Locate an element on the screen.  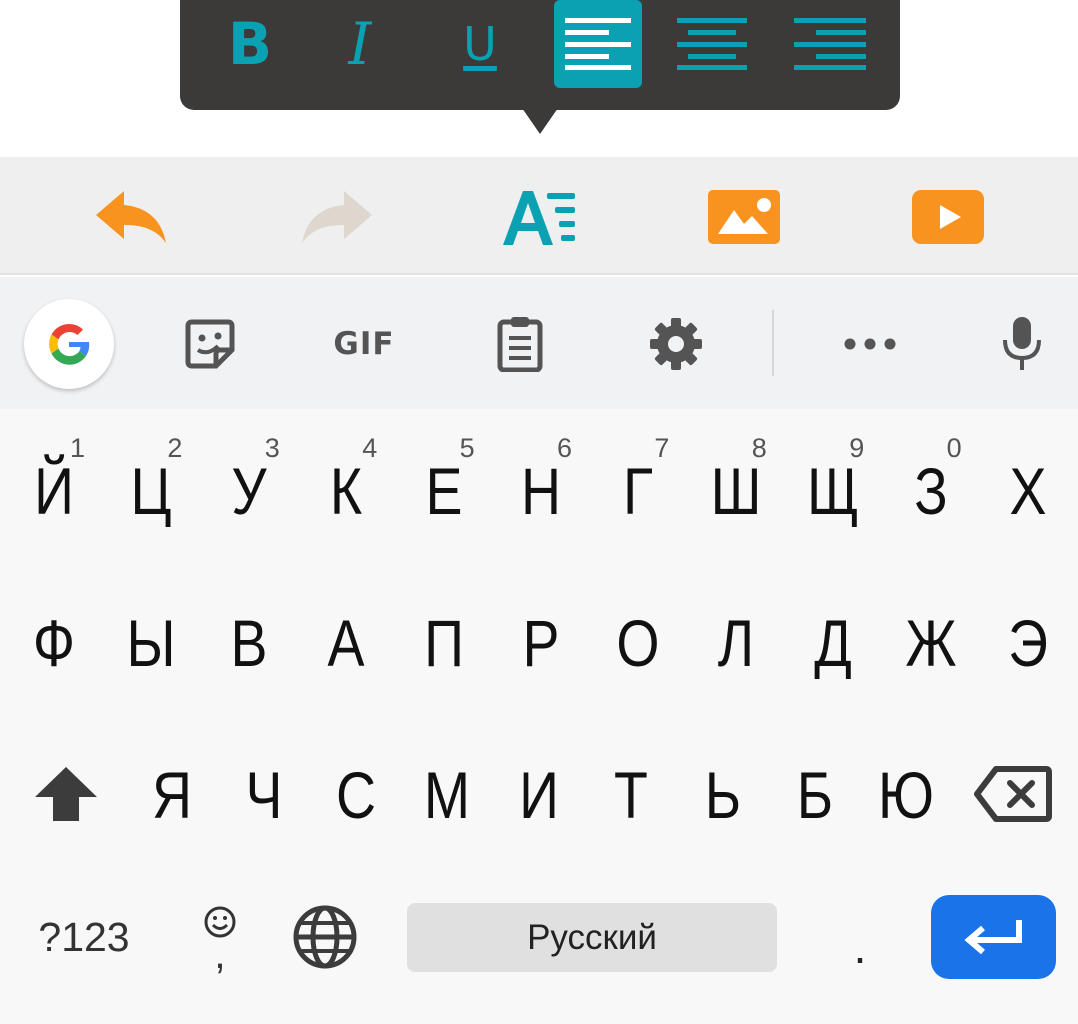
google-search-button is located at coordinates (69, 344).